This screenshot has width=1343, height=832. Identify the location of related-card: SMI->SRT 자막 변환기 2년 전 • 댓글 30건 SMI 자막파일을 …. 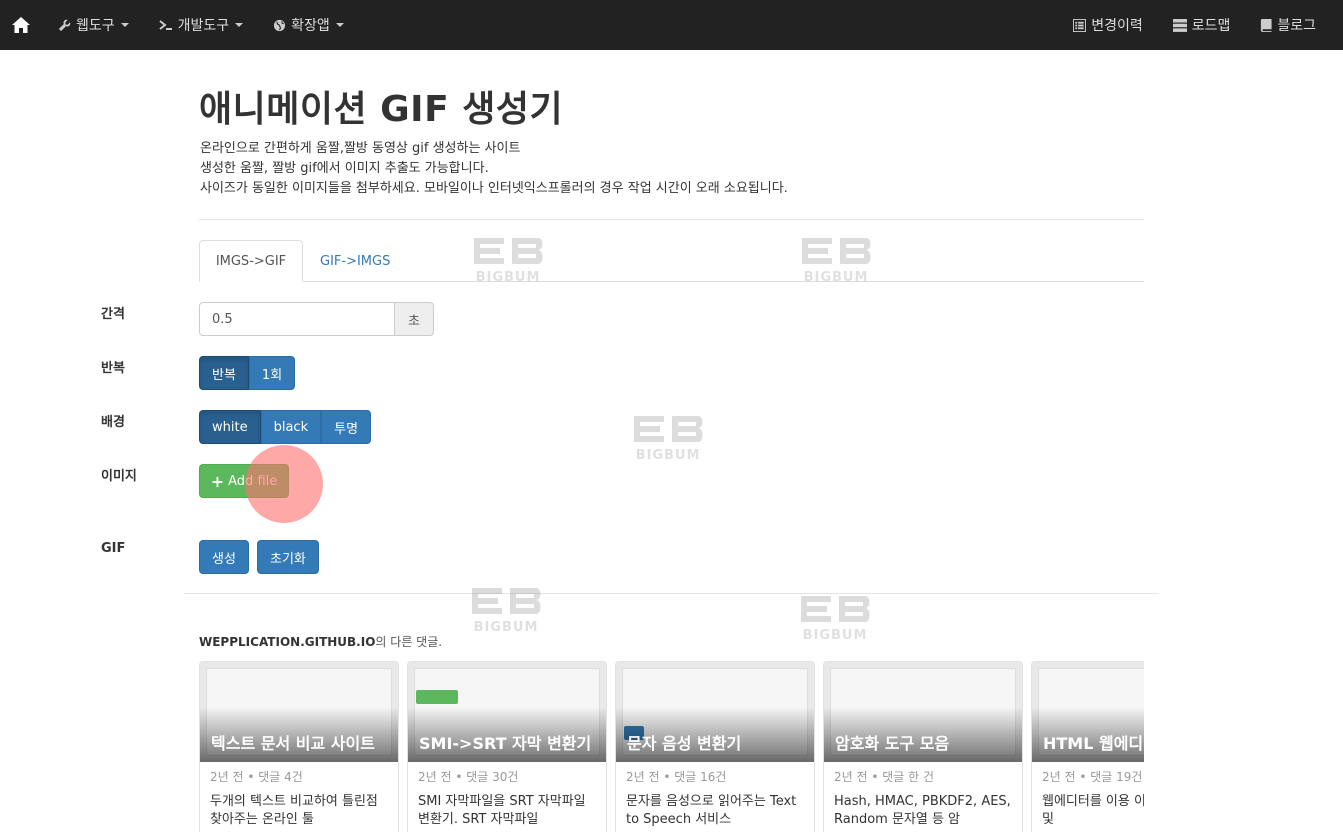
(507, 746).